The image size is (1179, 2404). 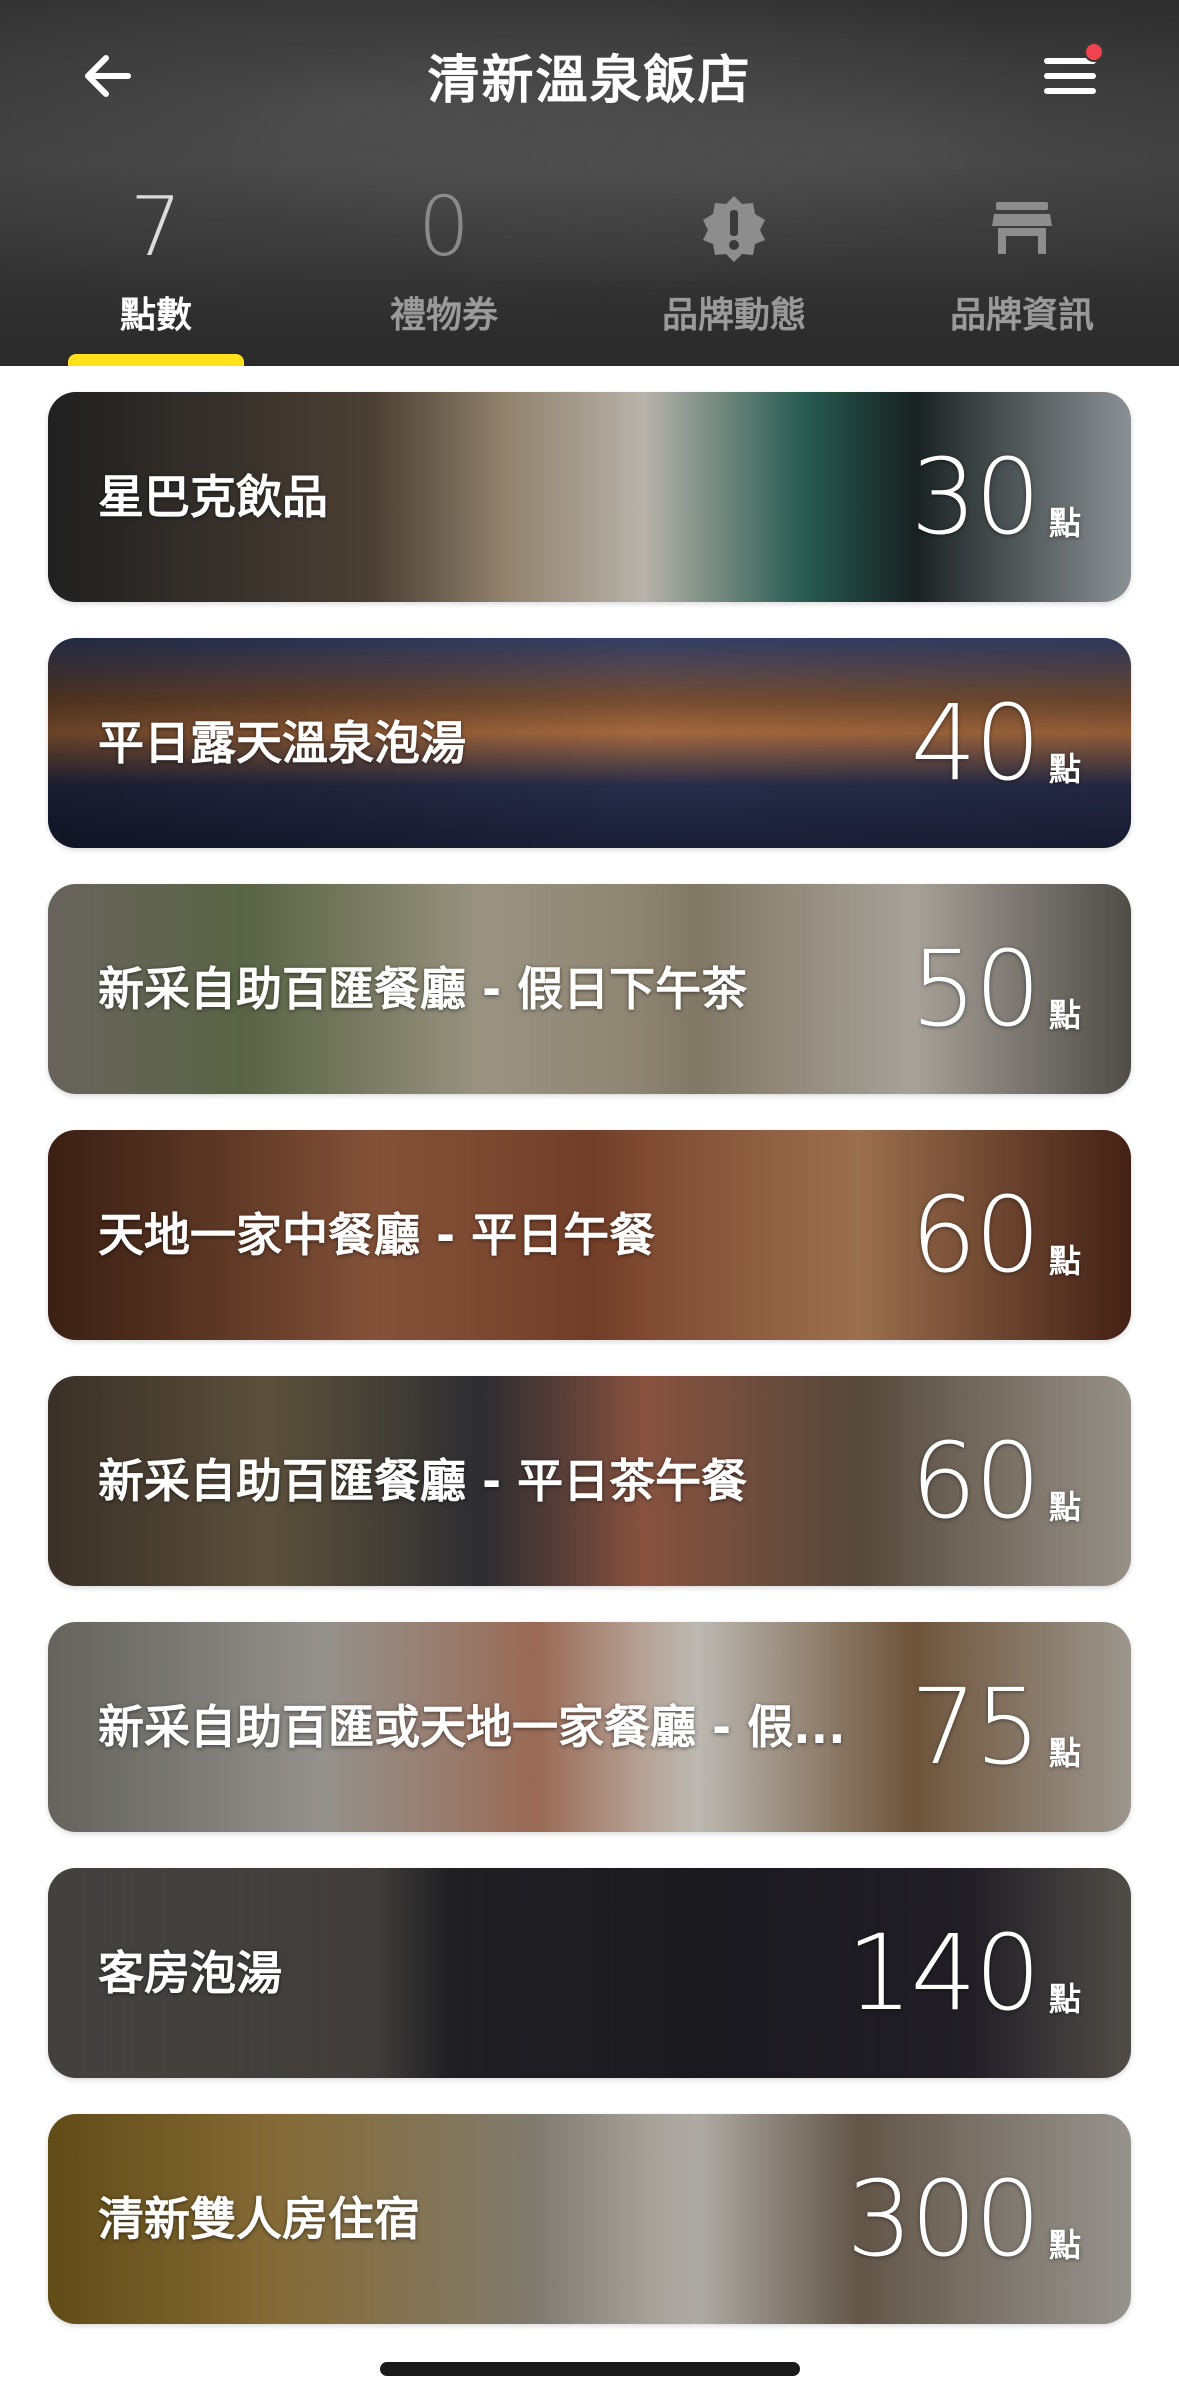 I want to click on reward-points-value: 75, so click(x=975, y=1727).